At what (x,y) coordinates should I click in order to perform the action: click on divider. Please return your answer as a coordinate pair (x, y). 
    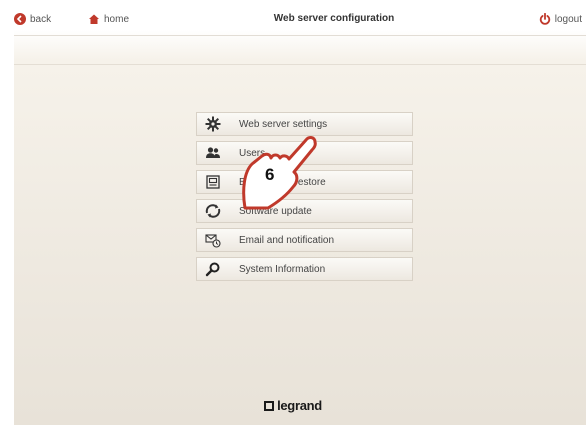
    Looking at the image, I should click on (300, 64).